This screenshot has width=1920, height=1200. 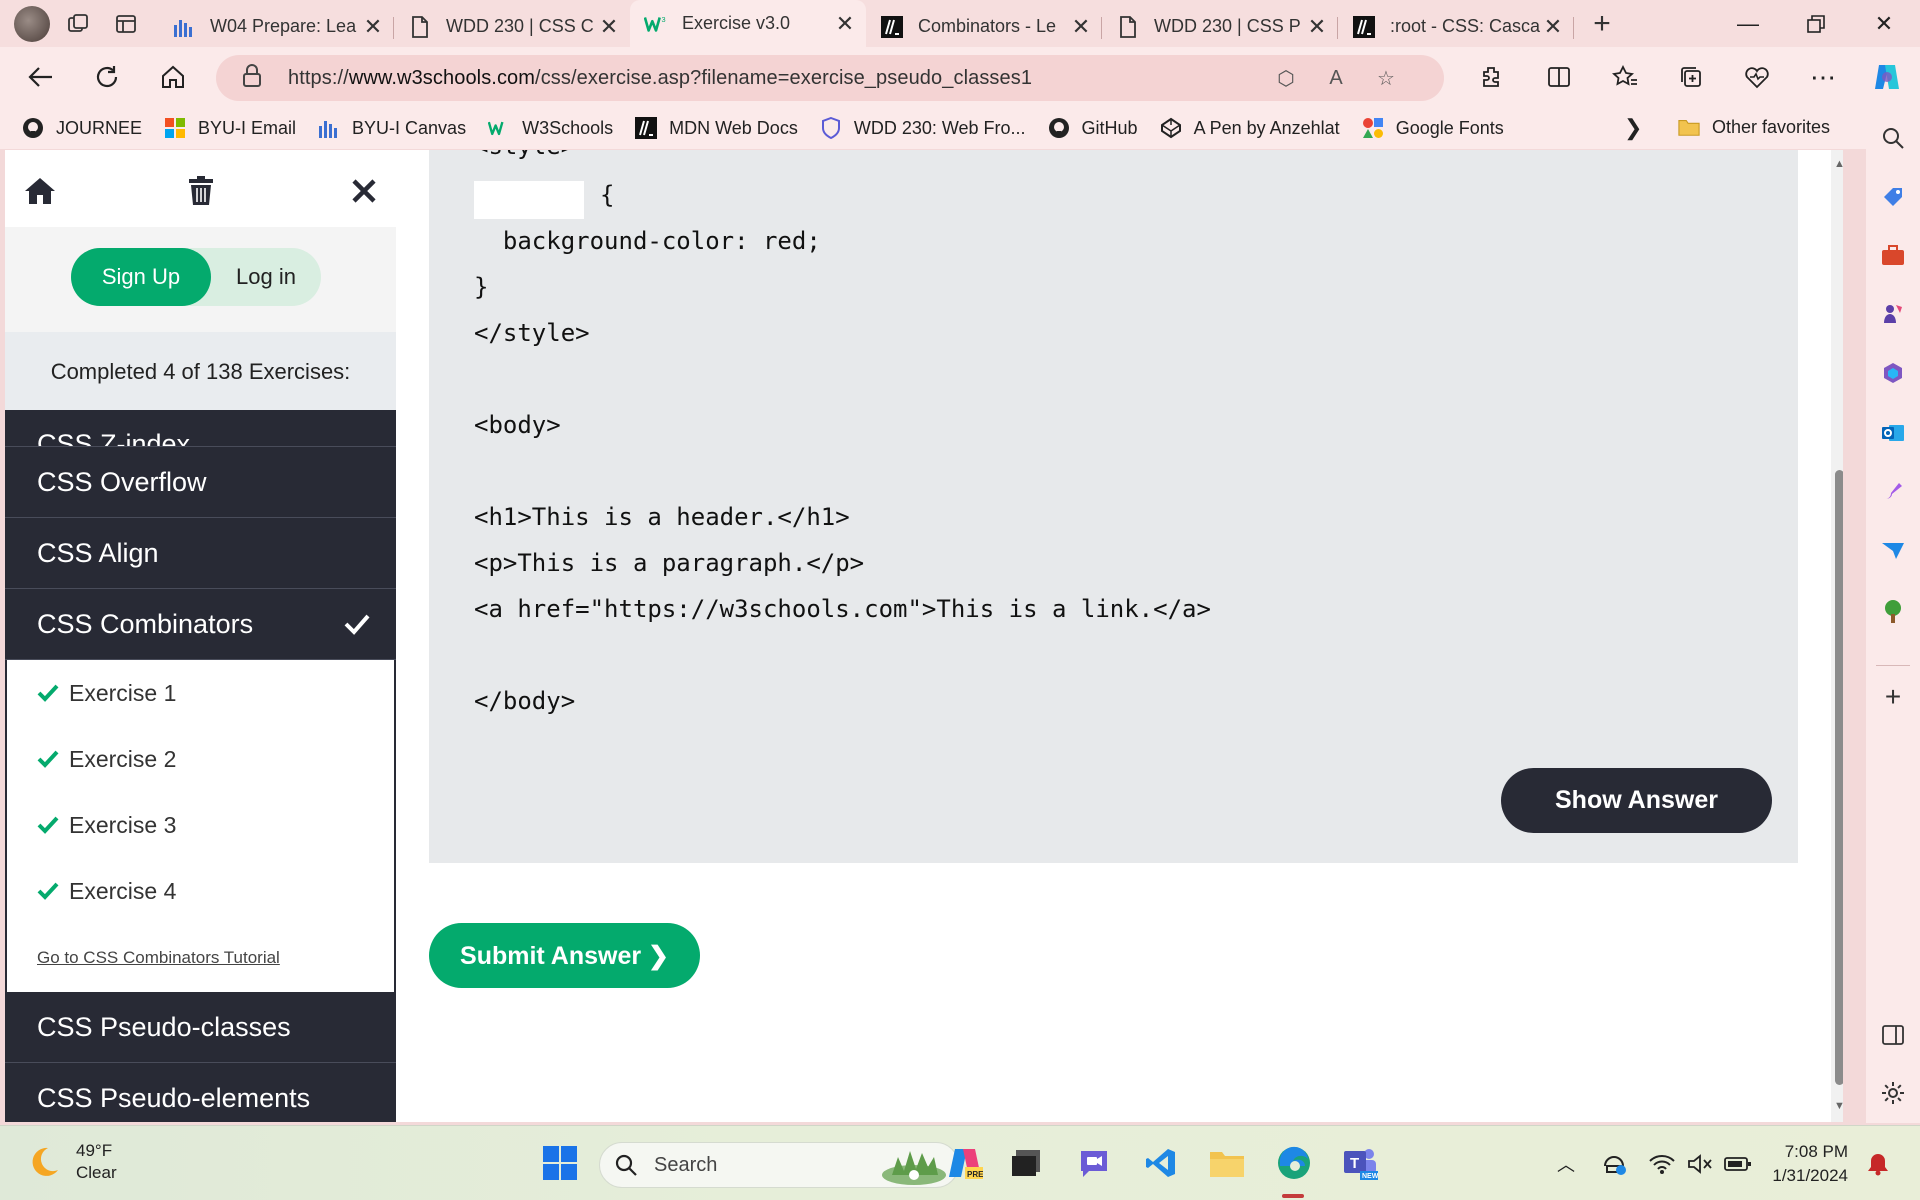 I want to click on read-aloud-icon: A, so click(x=1336, y=78).